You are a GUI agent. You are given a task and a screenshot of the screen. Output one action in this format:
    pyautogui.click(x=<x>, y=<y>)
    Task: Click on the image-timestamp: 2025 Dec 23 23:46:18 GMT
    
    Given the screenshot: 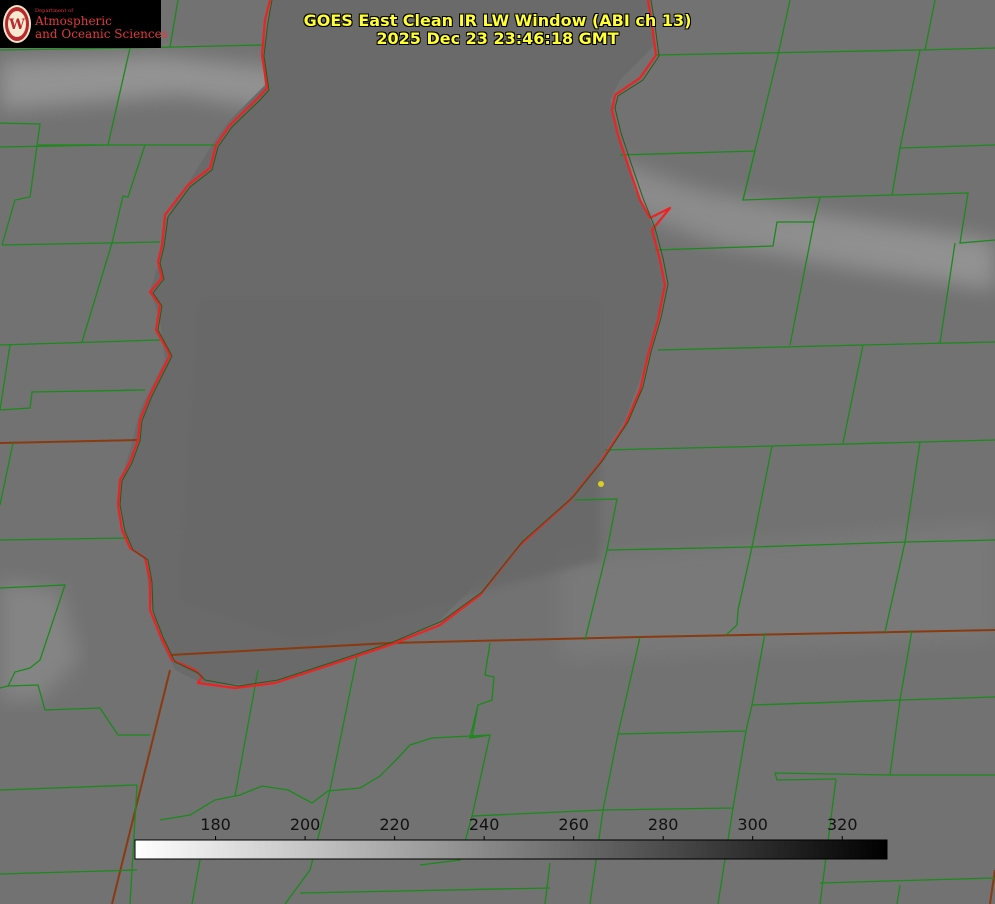 What is the action you would take?
    pyautogui.click(x=497, y=38)
    